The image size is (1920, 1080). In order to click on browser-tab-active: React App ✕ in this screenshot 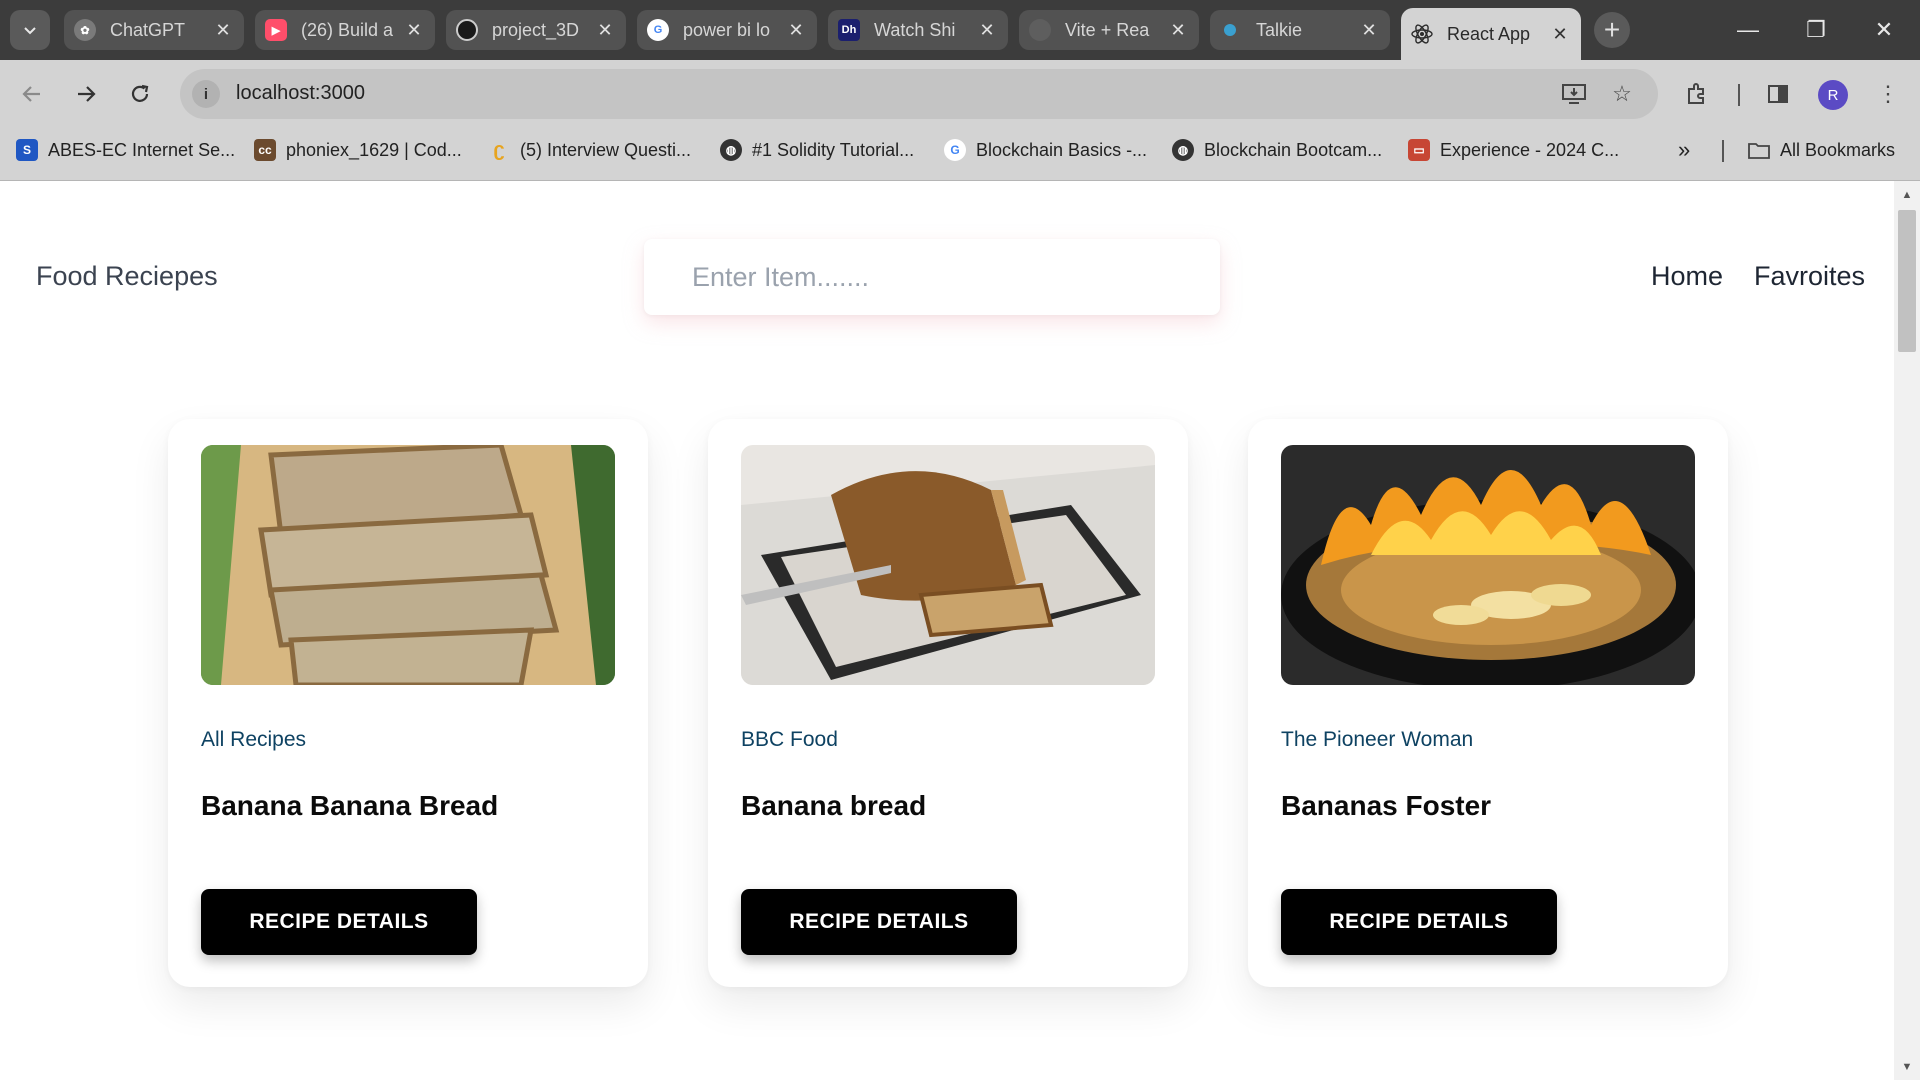, I will do `click(1491, 34)`.